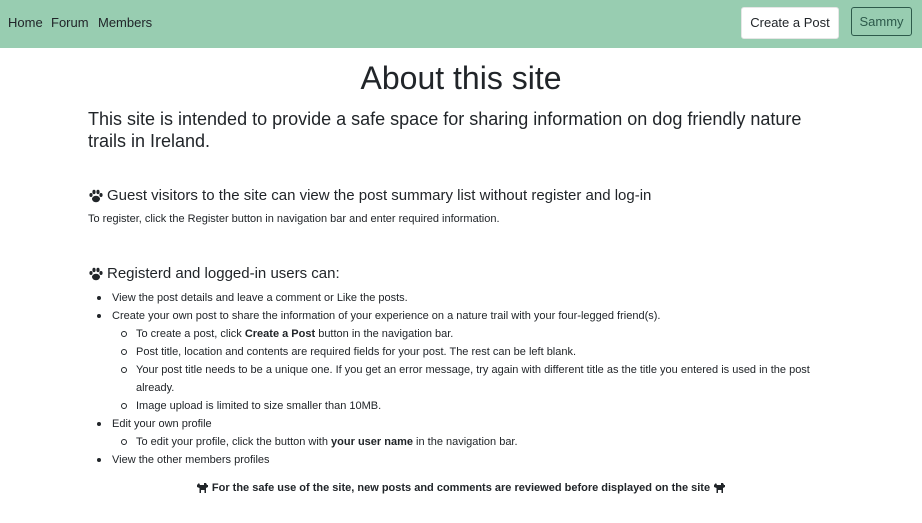 Image resolution: width=922 pixels, height=523 pixels. Describe the element at coordinates (25, 22) in the screenshot. I see `nav-home-link: Home` at that location.